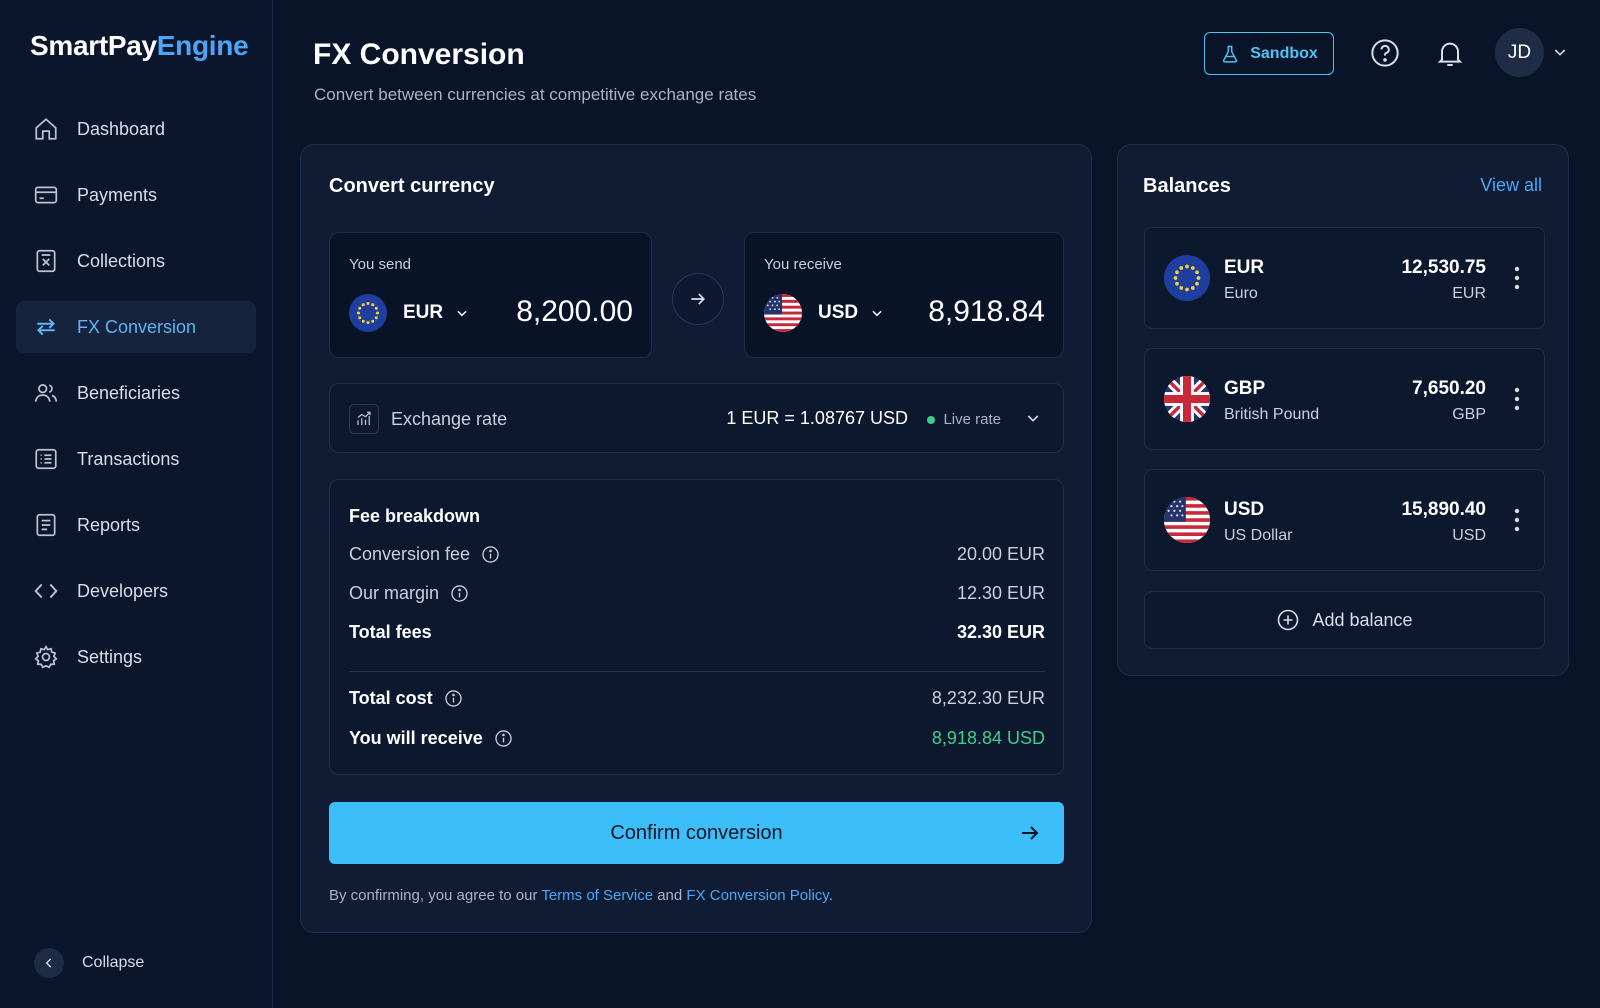  Describe the element at coordinates (697, 593) in the screenshot. I see `margin-row: Our margin 12.30 EUR` at that location.